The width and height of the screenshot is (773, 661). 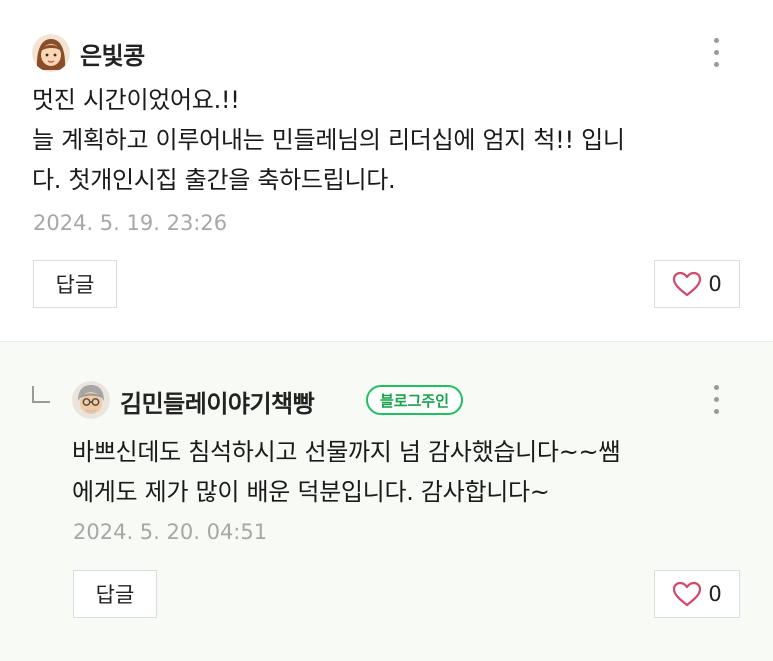 I want to click on comment-line: 다. 첫개인시집 출간을 축하드립니다., so click(x=214, y=180).